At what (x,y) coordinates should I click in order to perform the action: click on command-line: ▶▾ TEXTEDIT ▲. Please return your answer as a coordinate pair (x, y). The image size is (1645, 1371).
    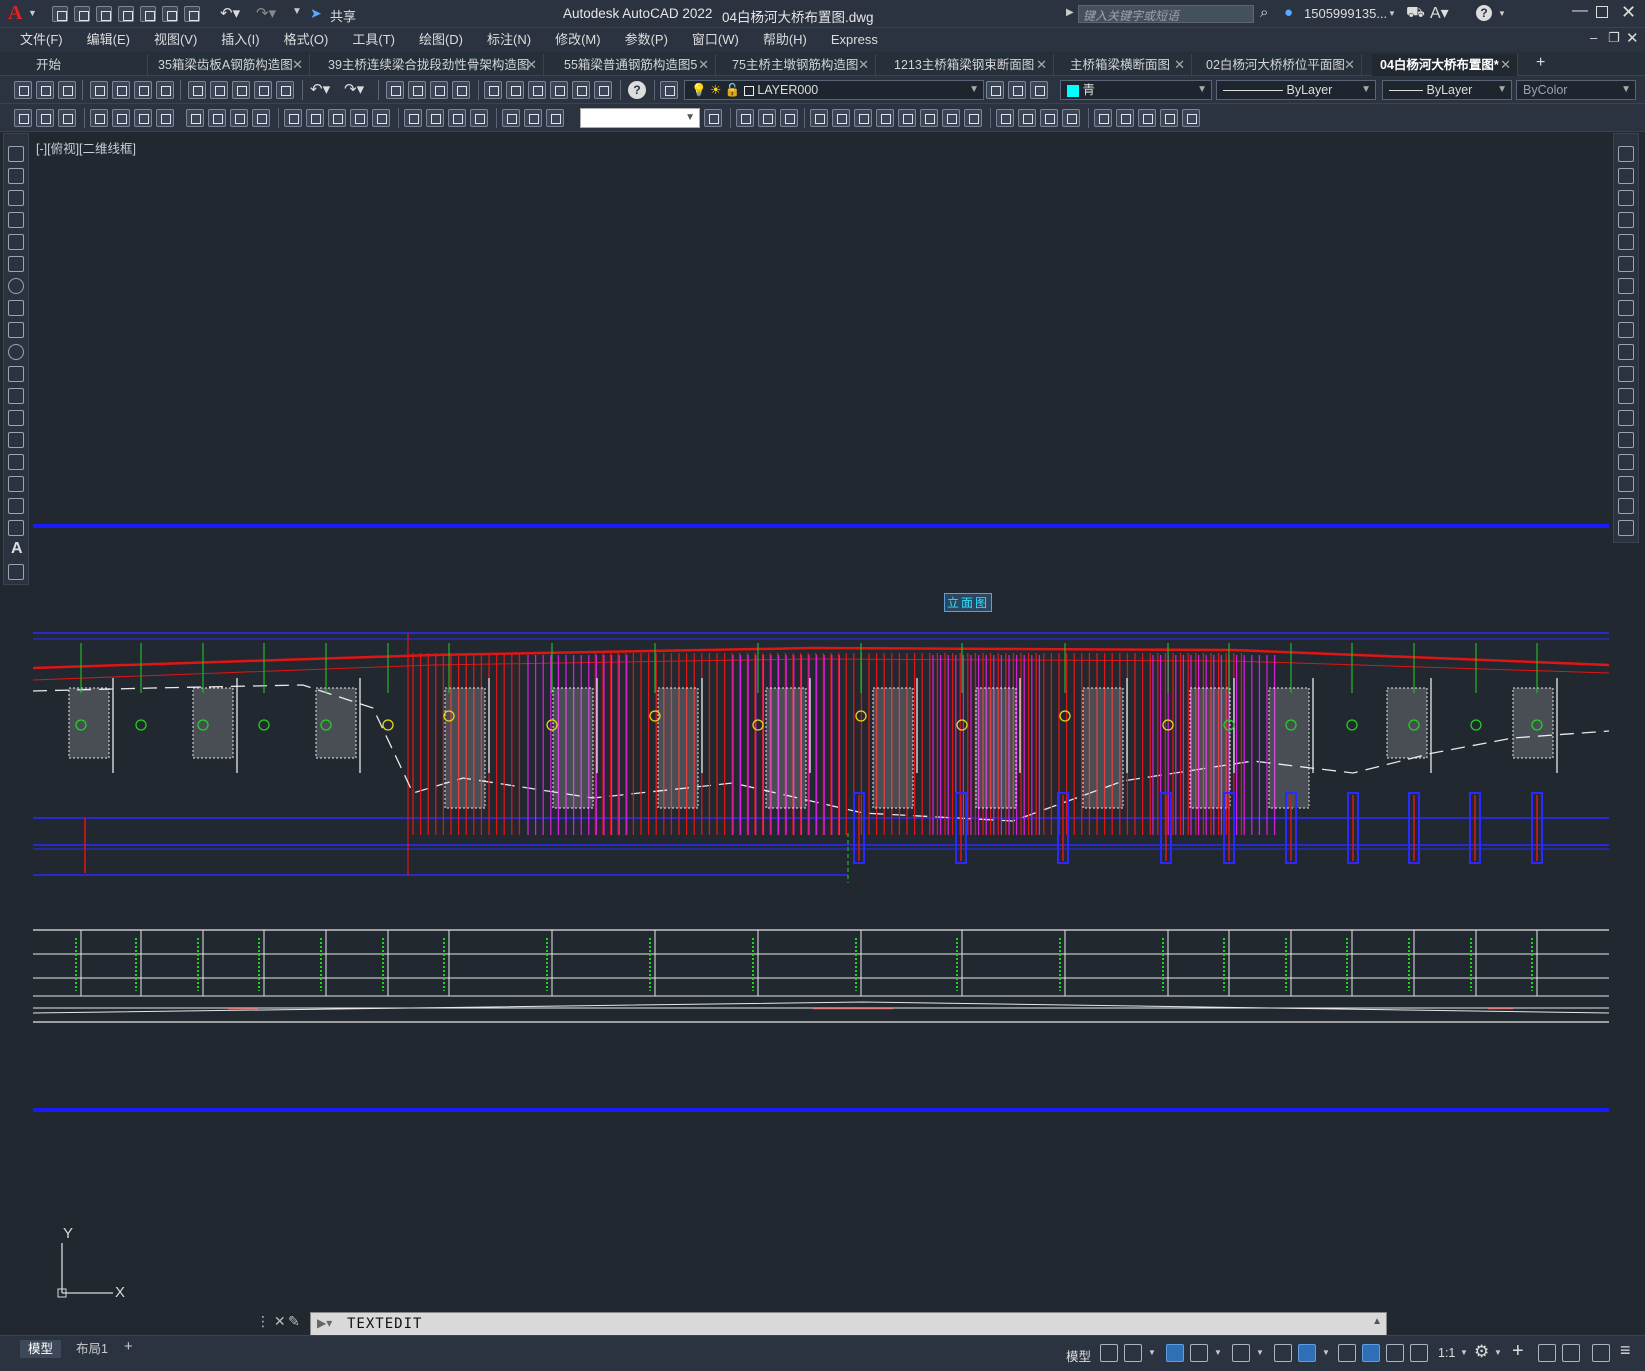
    Looking at the image, I should click on (848, 1324).